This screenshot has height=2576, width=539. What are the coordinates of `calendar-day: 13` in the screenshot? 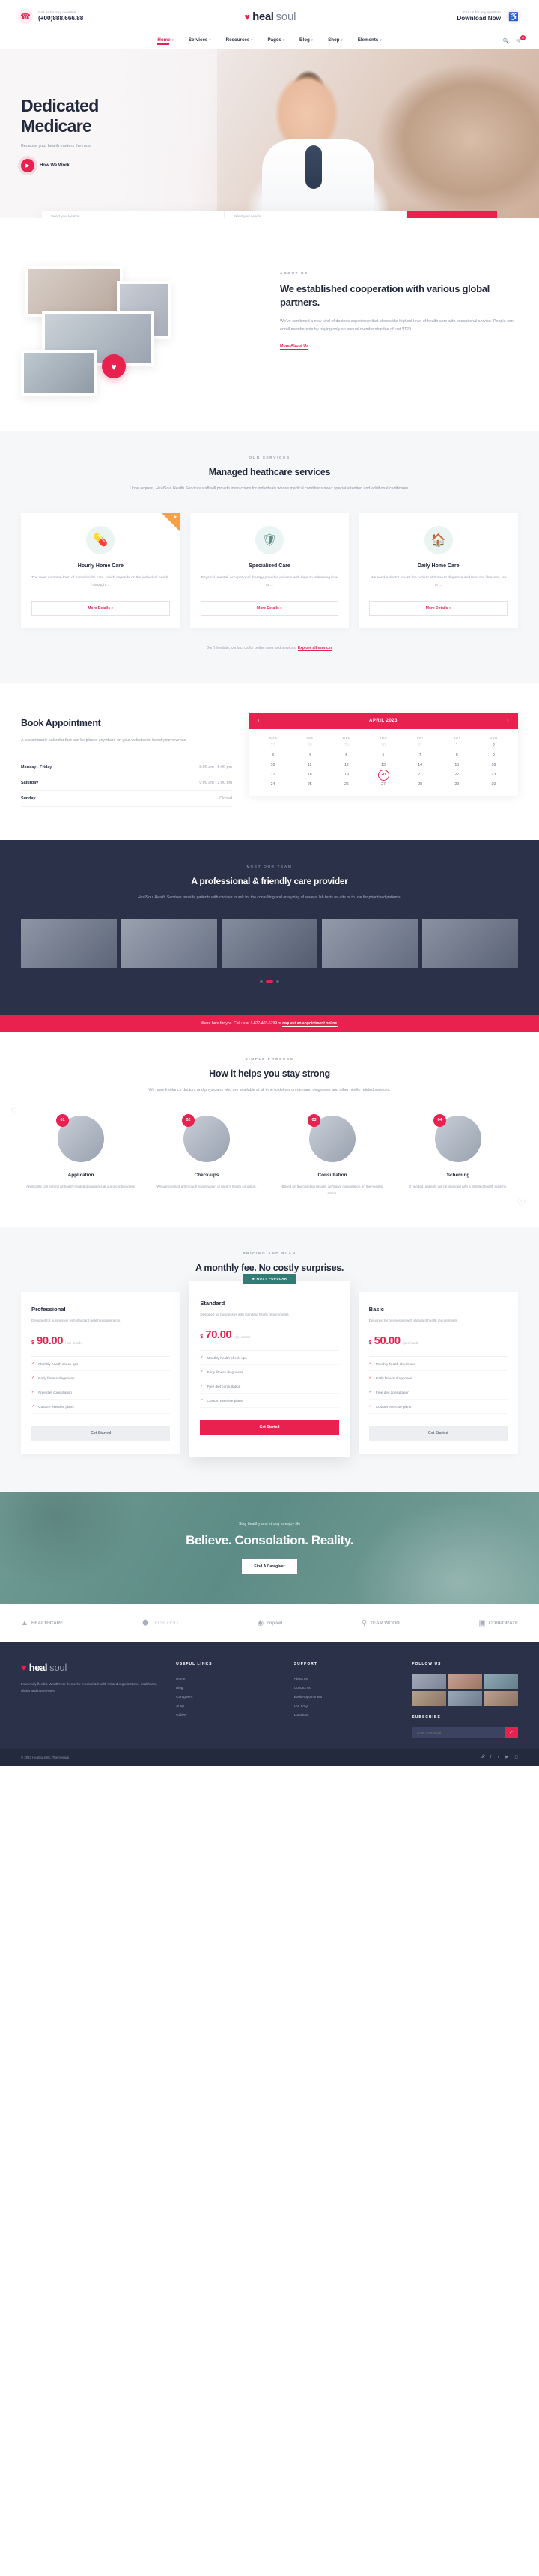 It's located at (383, 765).